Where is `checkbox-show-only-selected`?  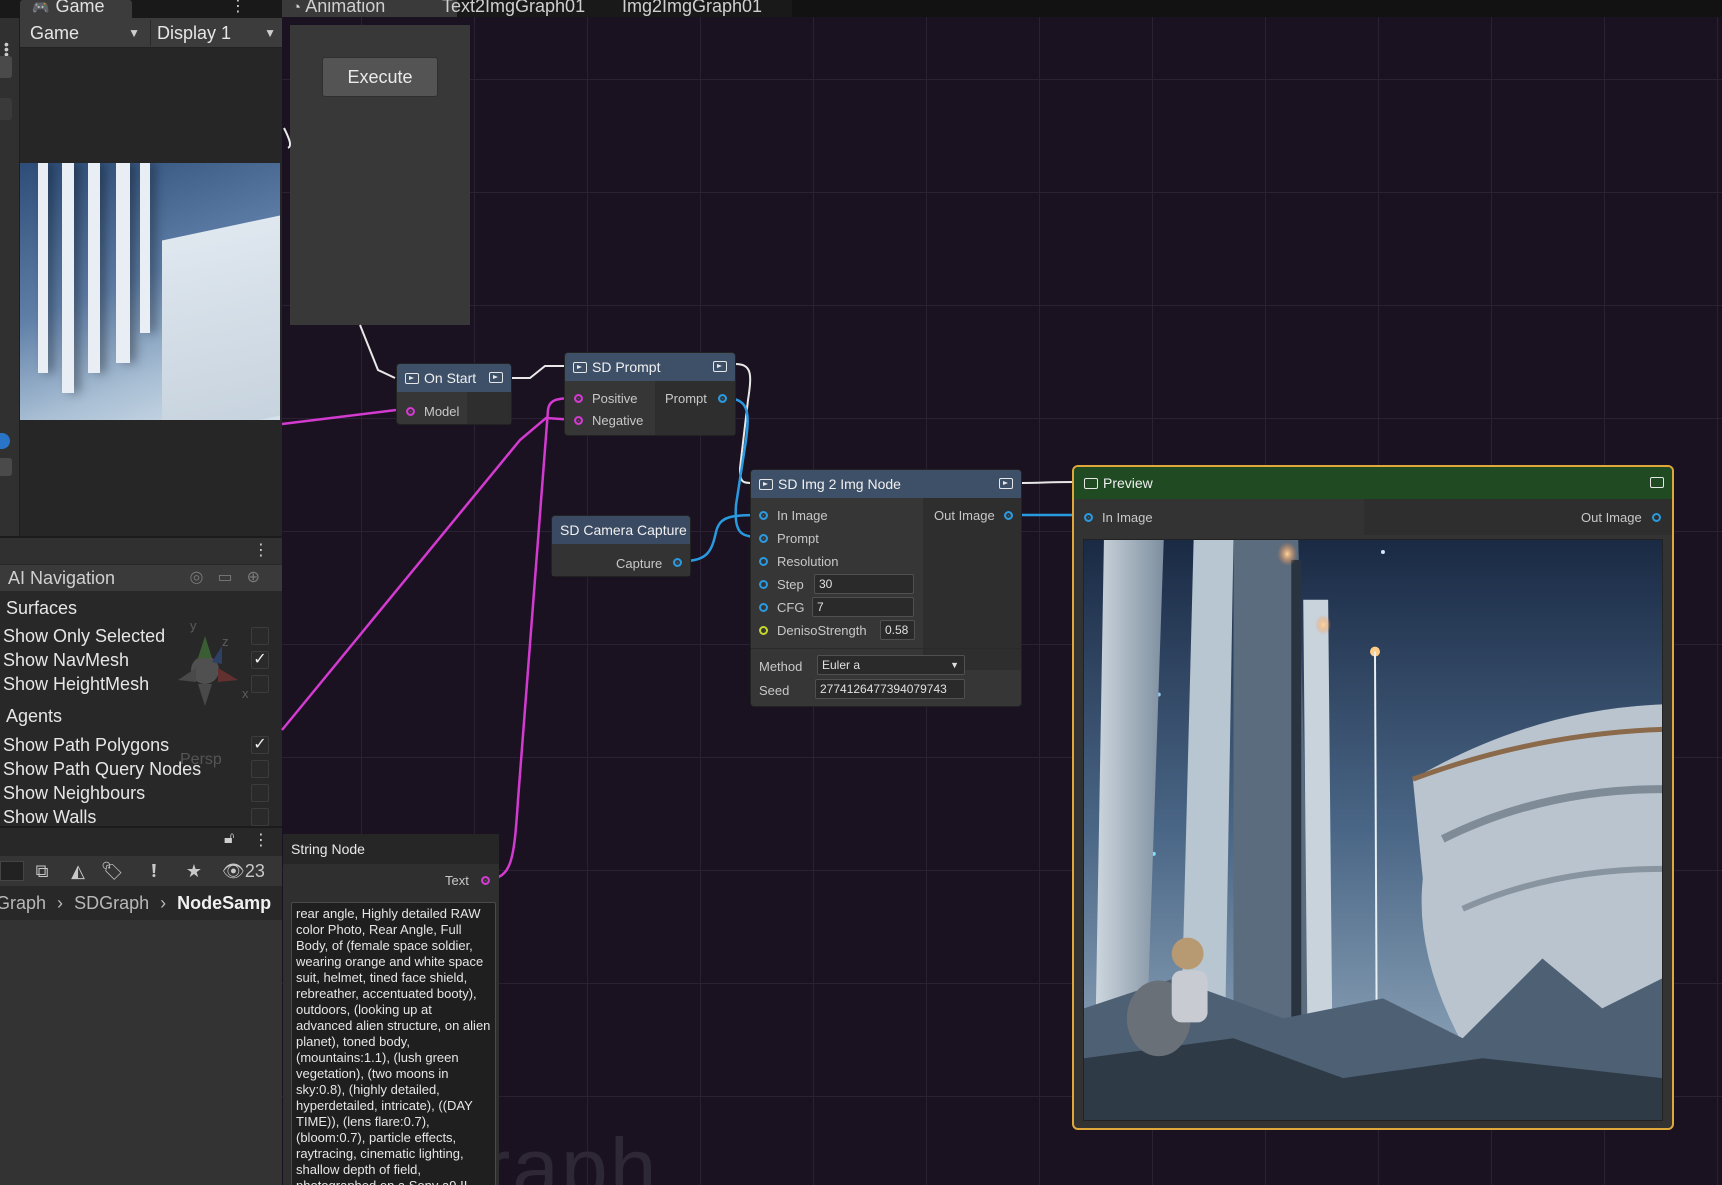 checkbox-show-only-selected is located at coordinates (260, 636).